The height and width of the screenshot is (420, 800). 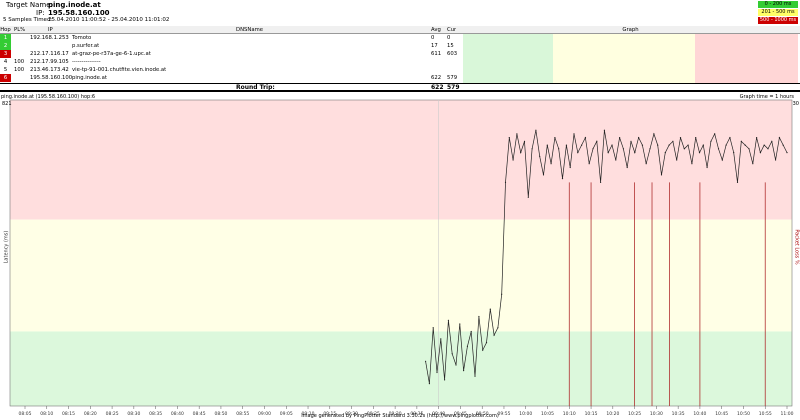 What do you see at coordinates (19, 30) in the screenshot?
I see `col-pl: PL%` at bounding box center [19, 30].